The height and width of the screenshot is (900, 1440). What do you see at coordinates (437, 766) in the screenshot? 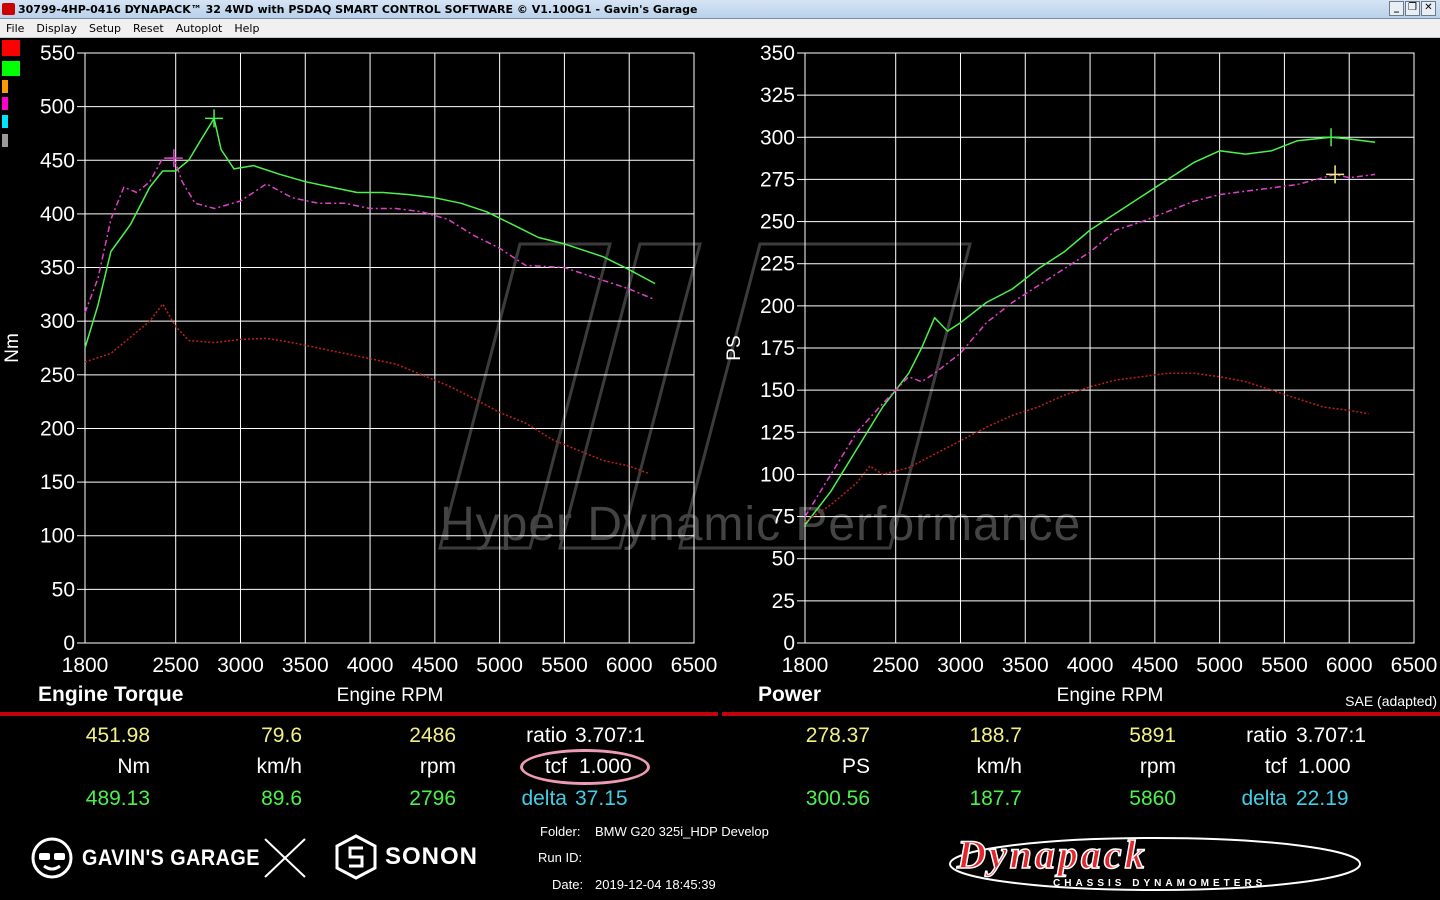
I see `torque-rpm-unit: rpm` at bounding box center [437, 766].